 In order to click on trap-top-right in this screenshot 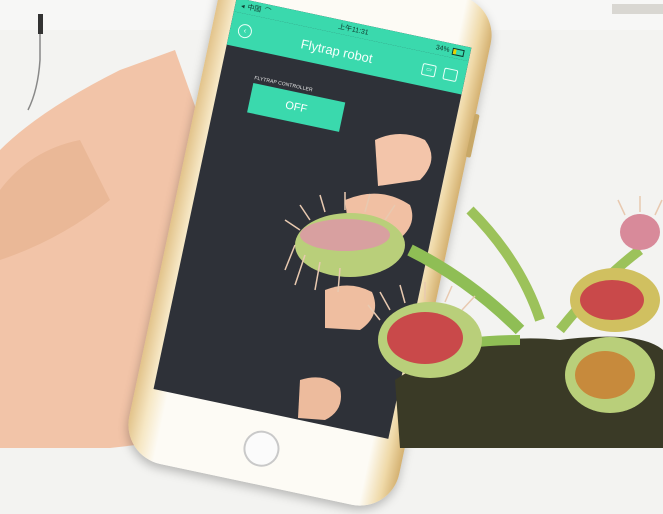, I will do `click(640, 223)`.